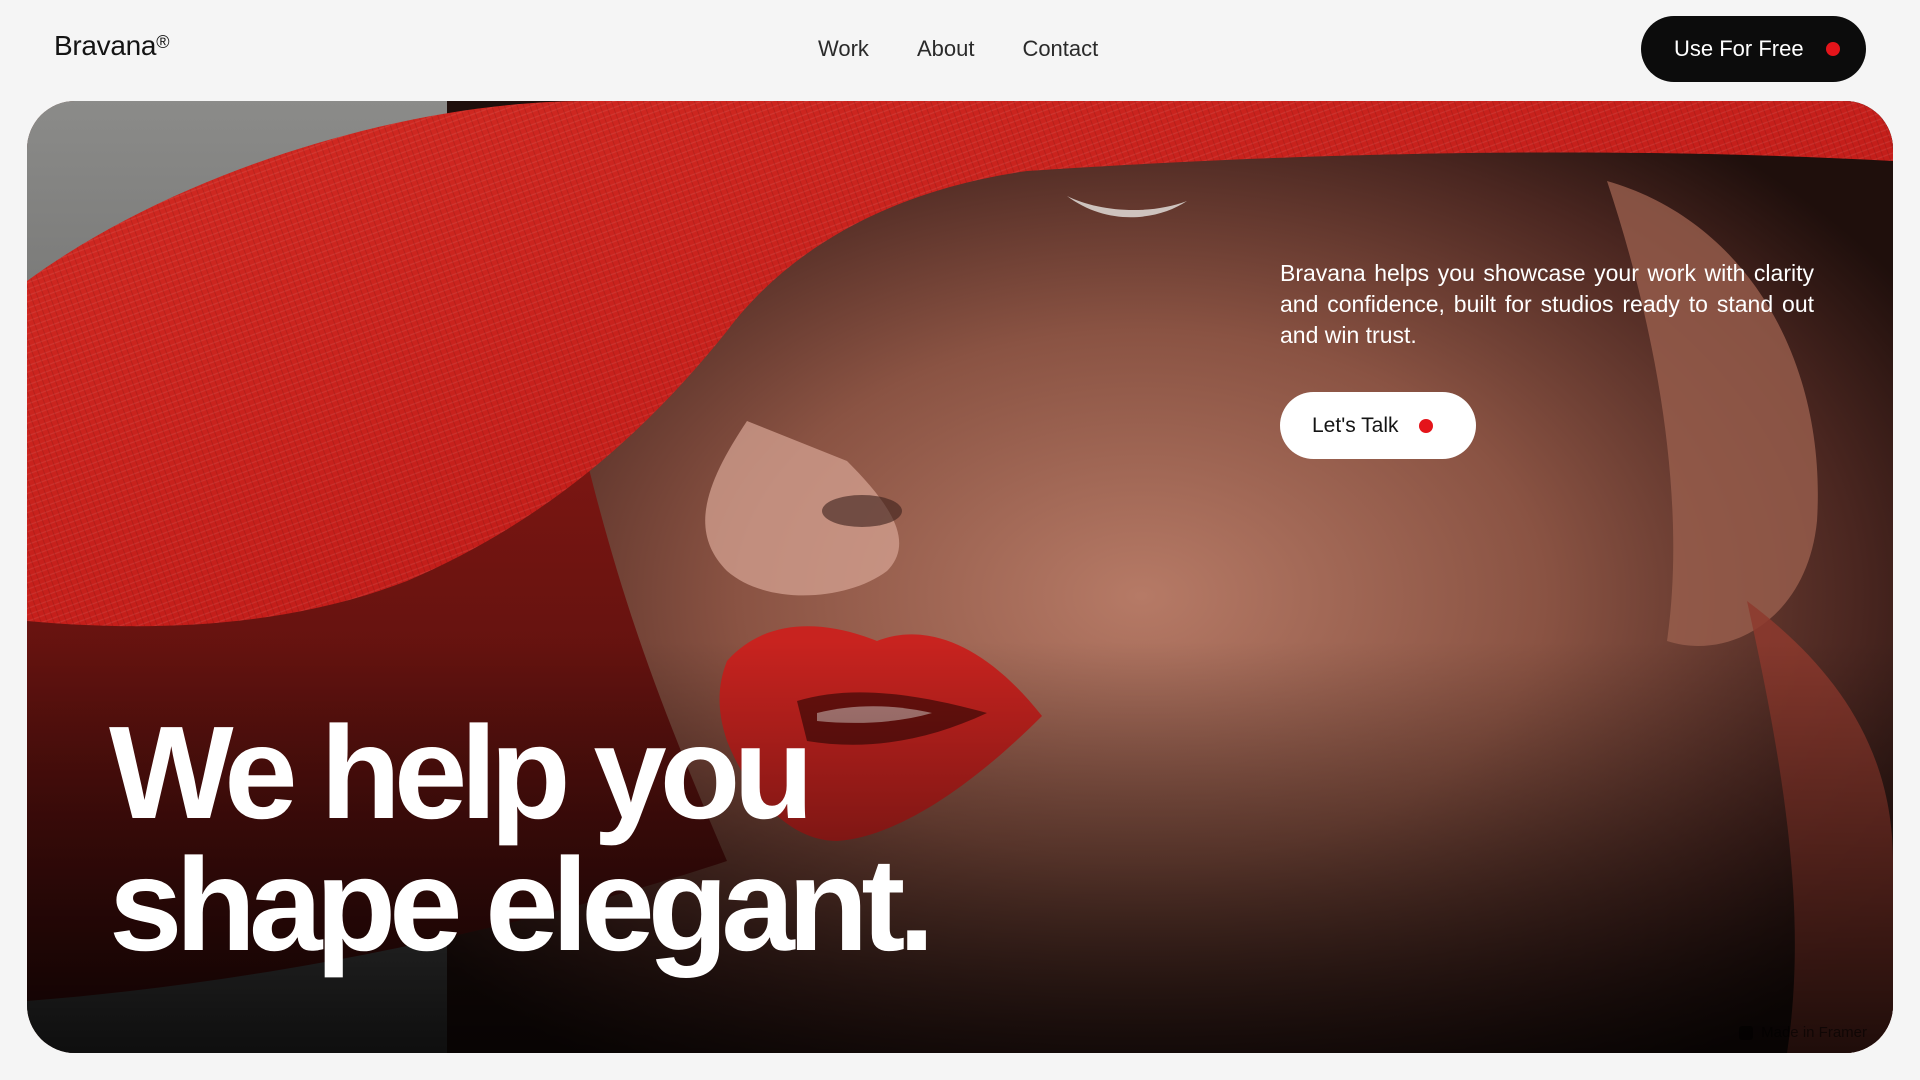  I want to click on brand-logo: Bravana®, so click(111, 46).